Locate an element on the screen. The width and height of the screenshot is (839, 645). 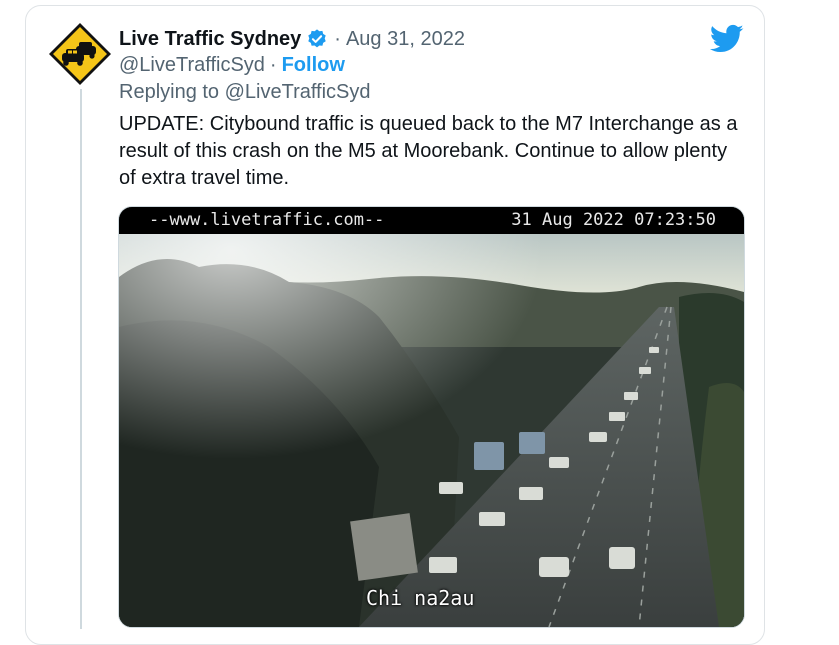
tweet-header: Live Traffic Sydney · Aug 31, 2022 is located at coordinates (292, 39).